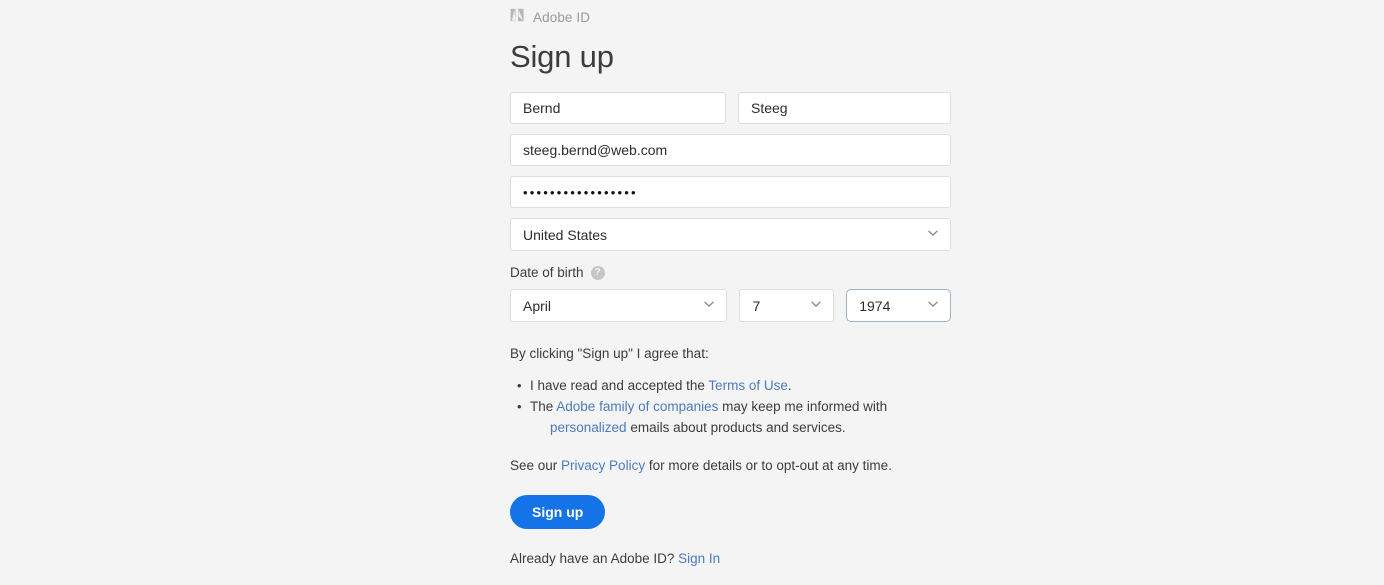  Describe the element at coordinates (730, 235) in the screenshot. I see `country-select: United States` at that location.